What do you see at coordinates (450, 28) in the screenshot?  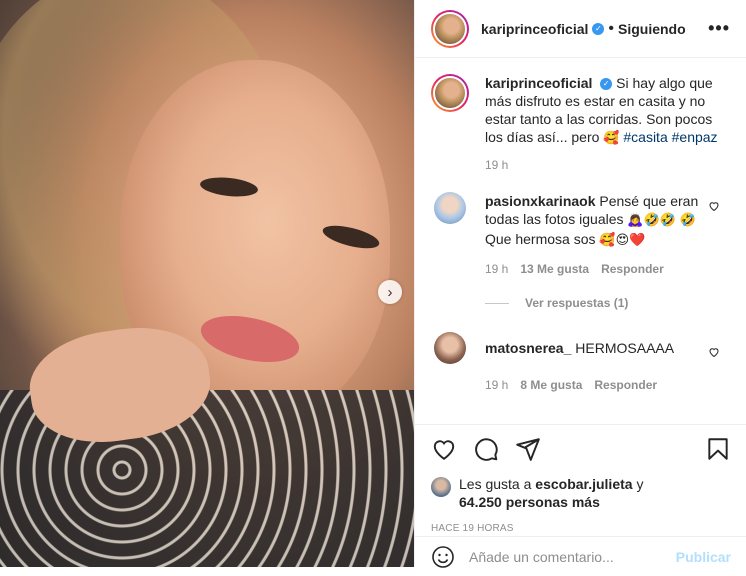 I see `author-avatar` at bounding box center [450, 28].